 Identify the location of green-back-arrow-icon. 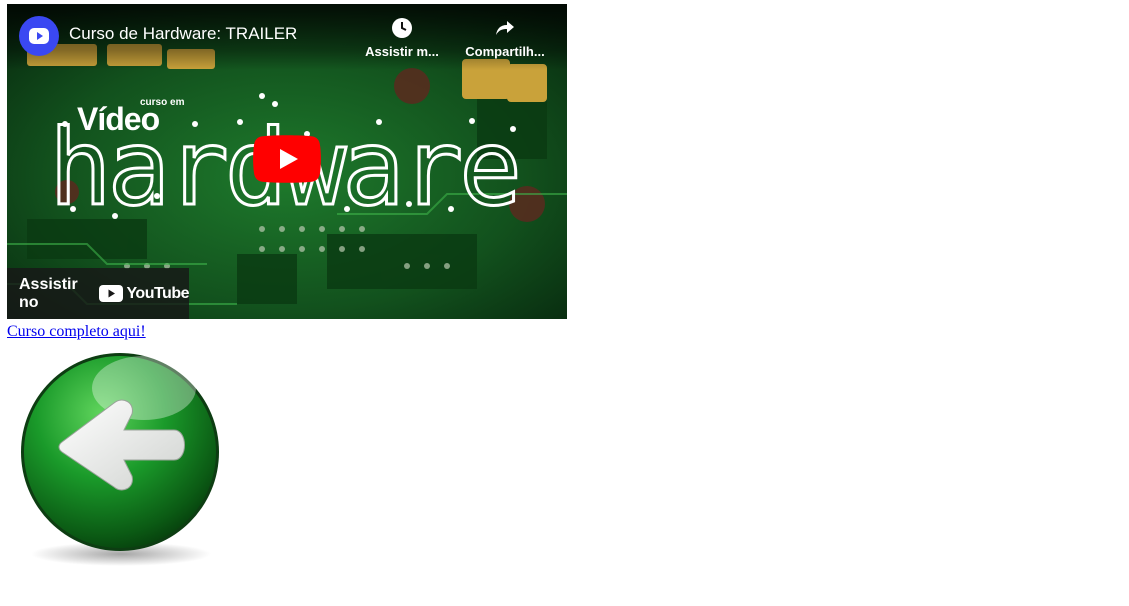
(121, 459).